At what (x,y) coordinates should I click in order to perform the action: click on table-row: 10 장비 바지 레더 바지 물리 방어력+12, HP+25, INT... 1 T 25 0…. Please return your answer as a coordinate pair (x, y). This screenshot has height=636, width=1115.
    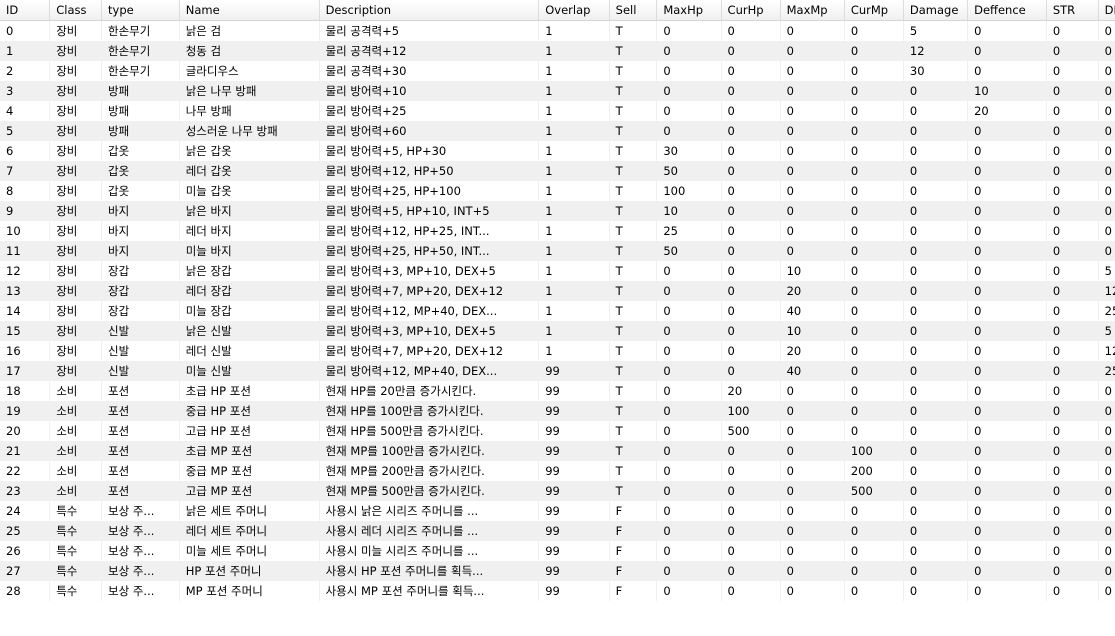
    Looking at the image, I should click on (557, 231).